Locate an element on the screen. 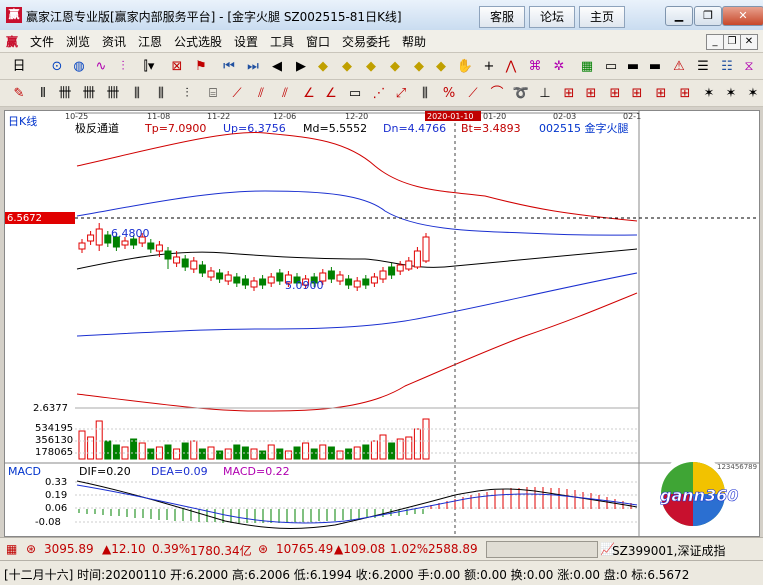  pattern-icon: ✲ is located at coordinates (559, 66).